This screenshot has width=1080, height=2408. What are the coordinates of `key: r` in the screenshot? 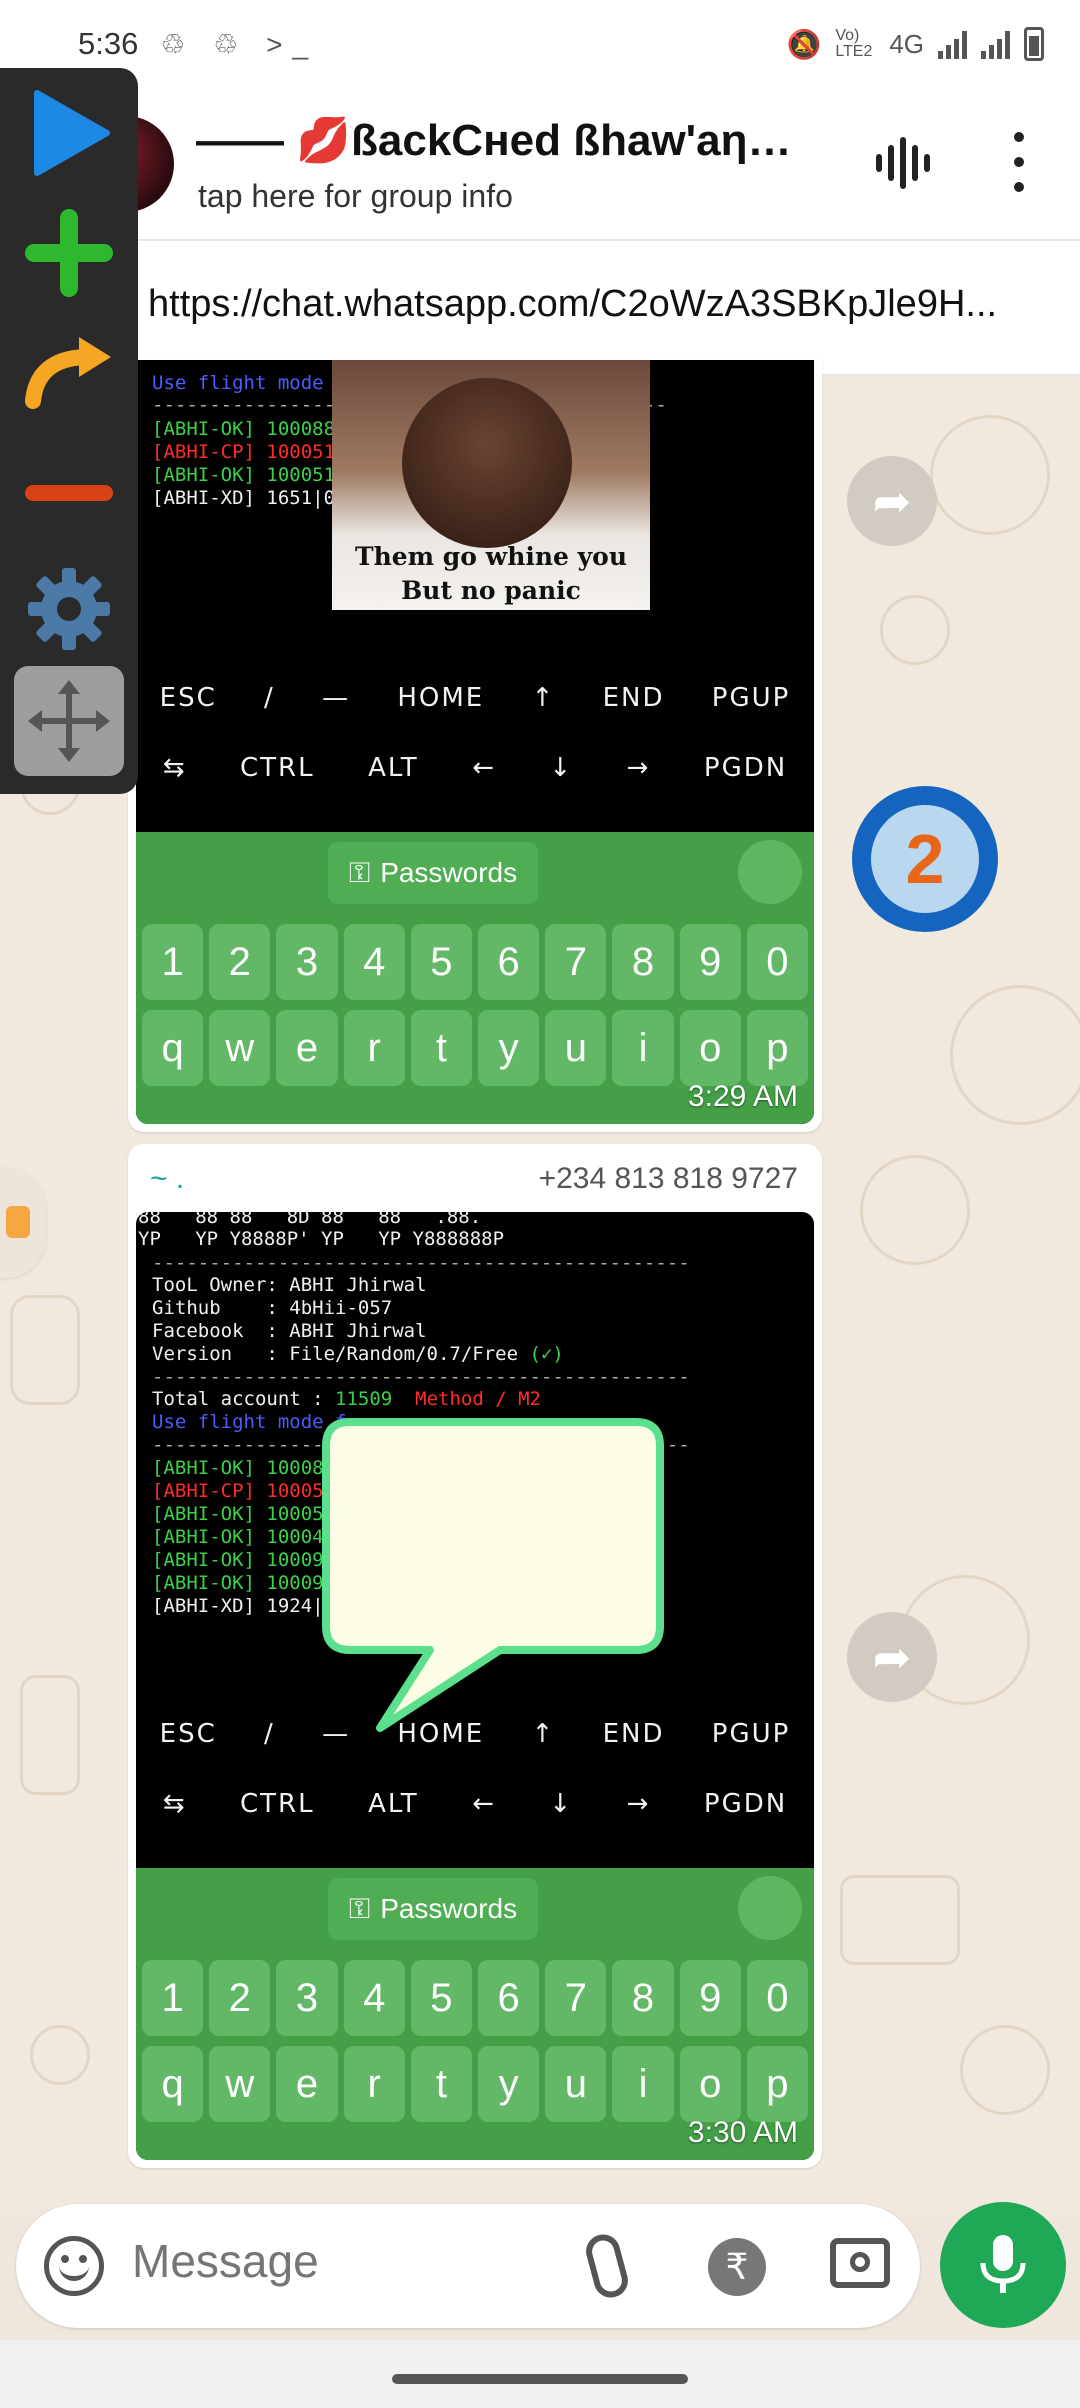 It's located at (374, 2084).